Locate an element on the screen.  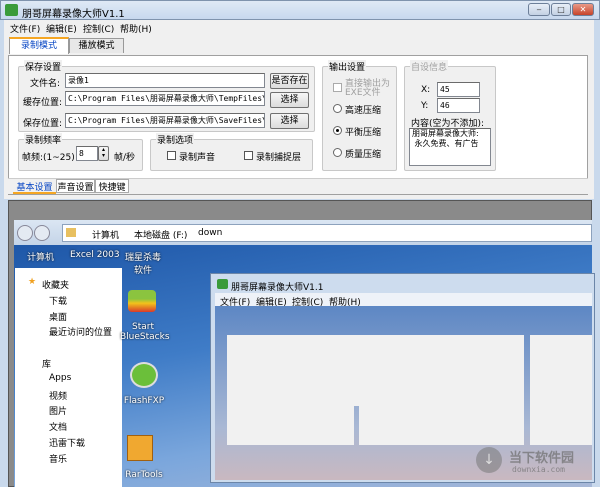
group-label: 录制选项 is located at coordinates (175, 139).